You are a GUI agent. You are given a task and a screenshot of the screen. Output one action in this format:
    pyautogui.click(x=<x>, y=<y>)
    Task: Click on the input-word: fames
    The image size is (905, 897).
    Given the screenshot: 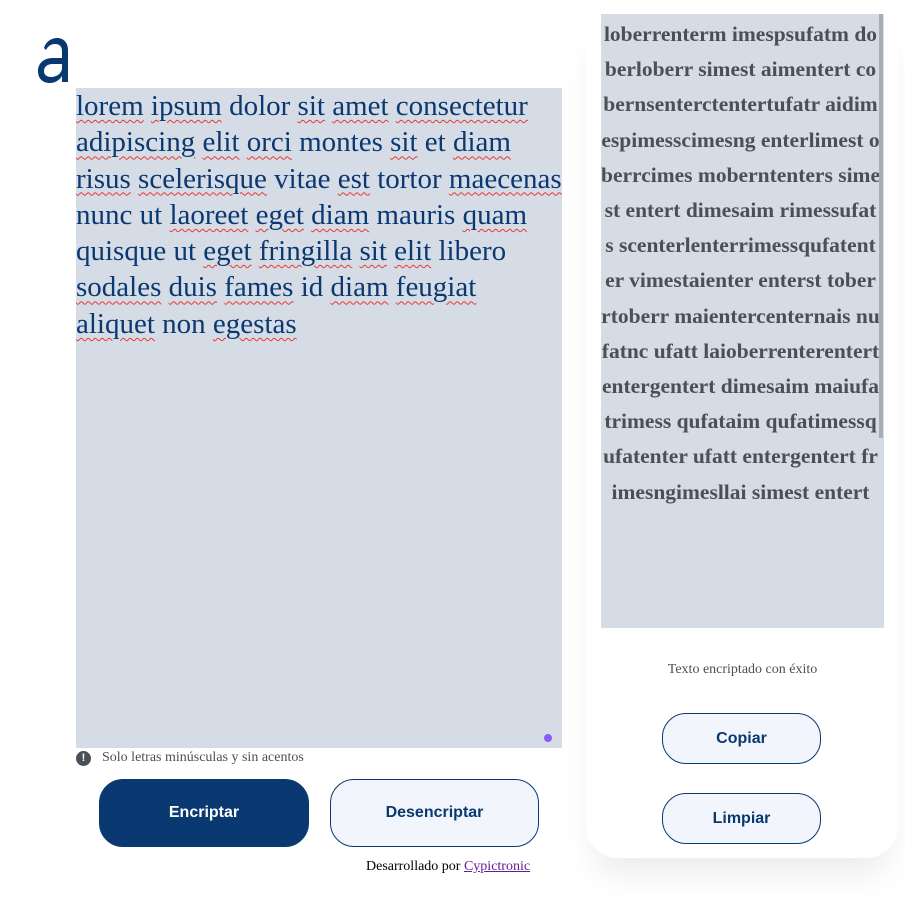 What is the action you would take?
    pyautogui.click(x=259, y=287)
    